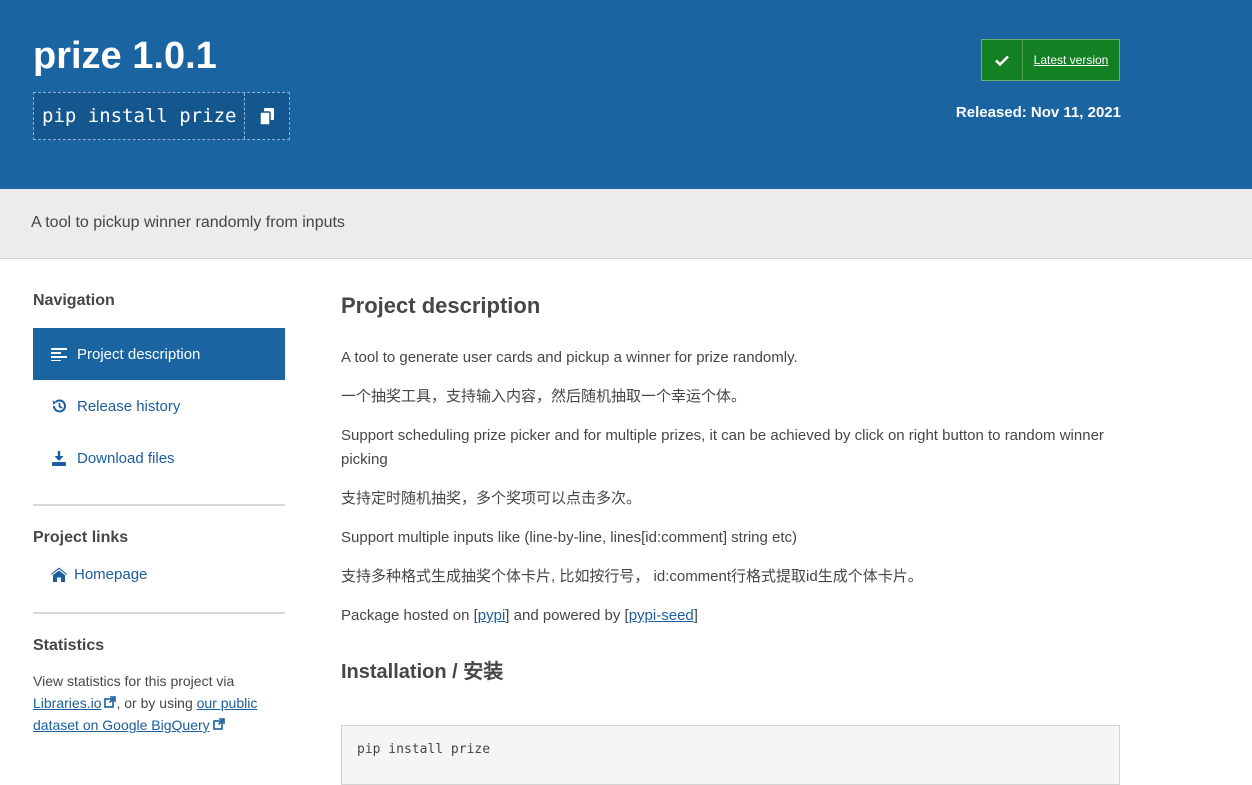 This screenshot has height=785, width=1252. I want to click on nav-item-download-files: Download files, so click(159, 458).